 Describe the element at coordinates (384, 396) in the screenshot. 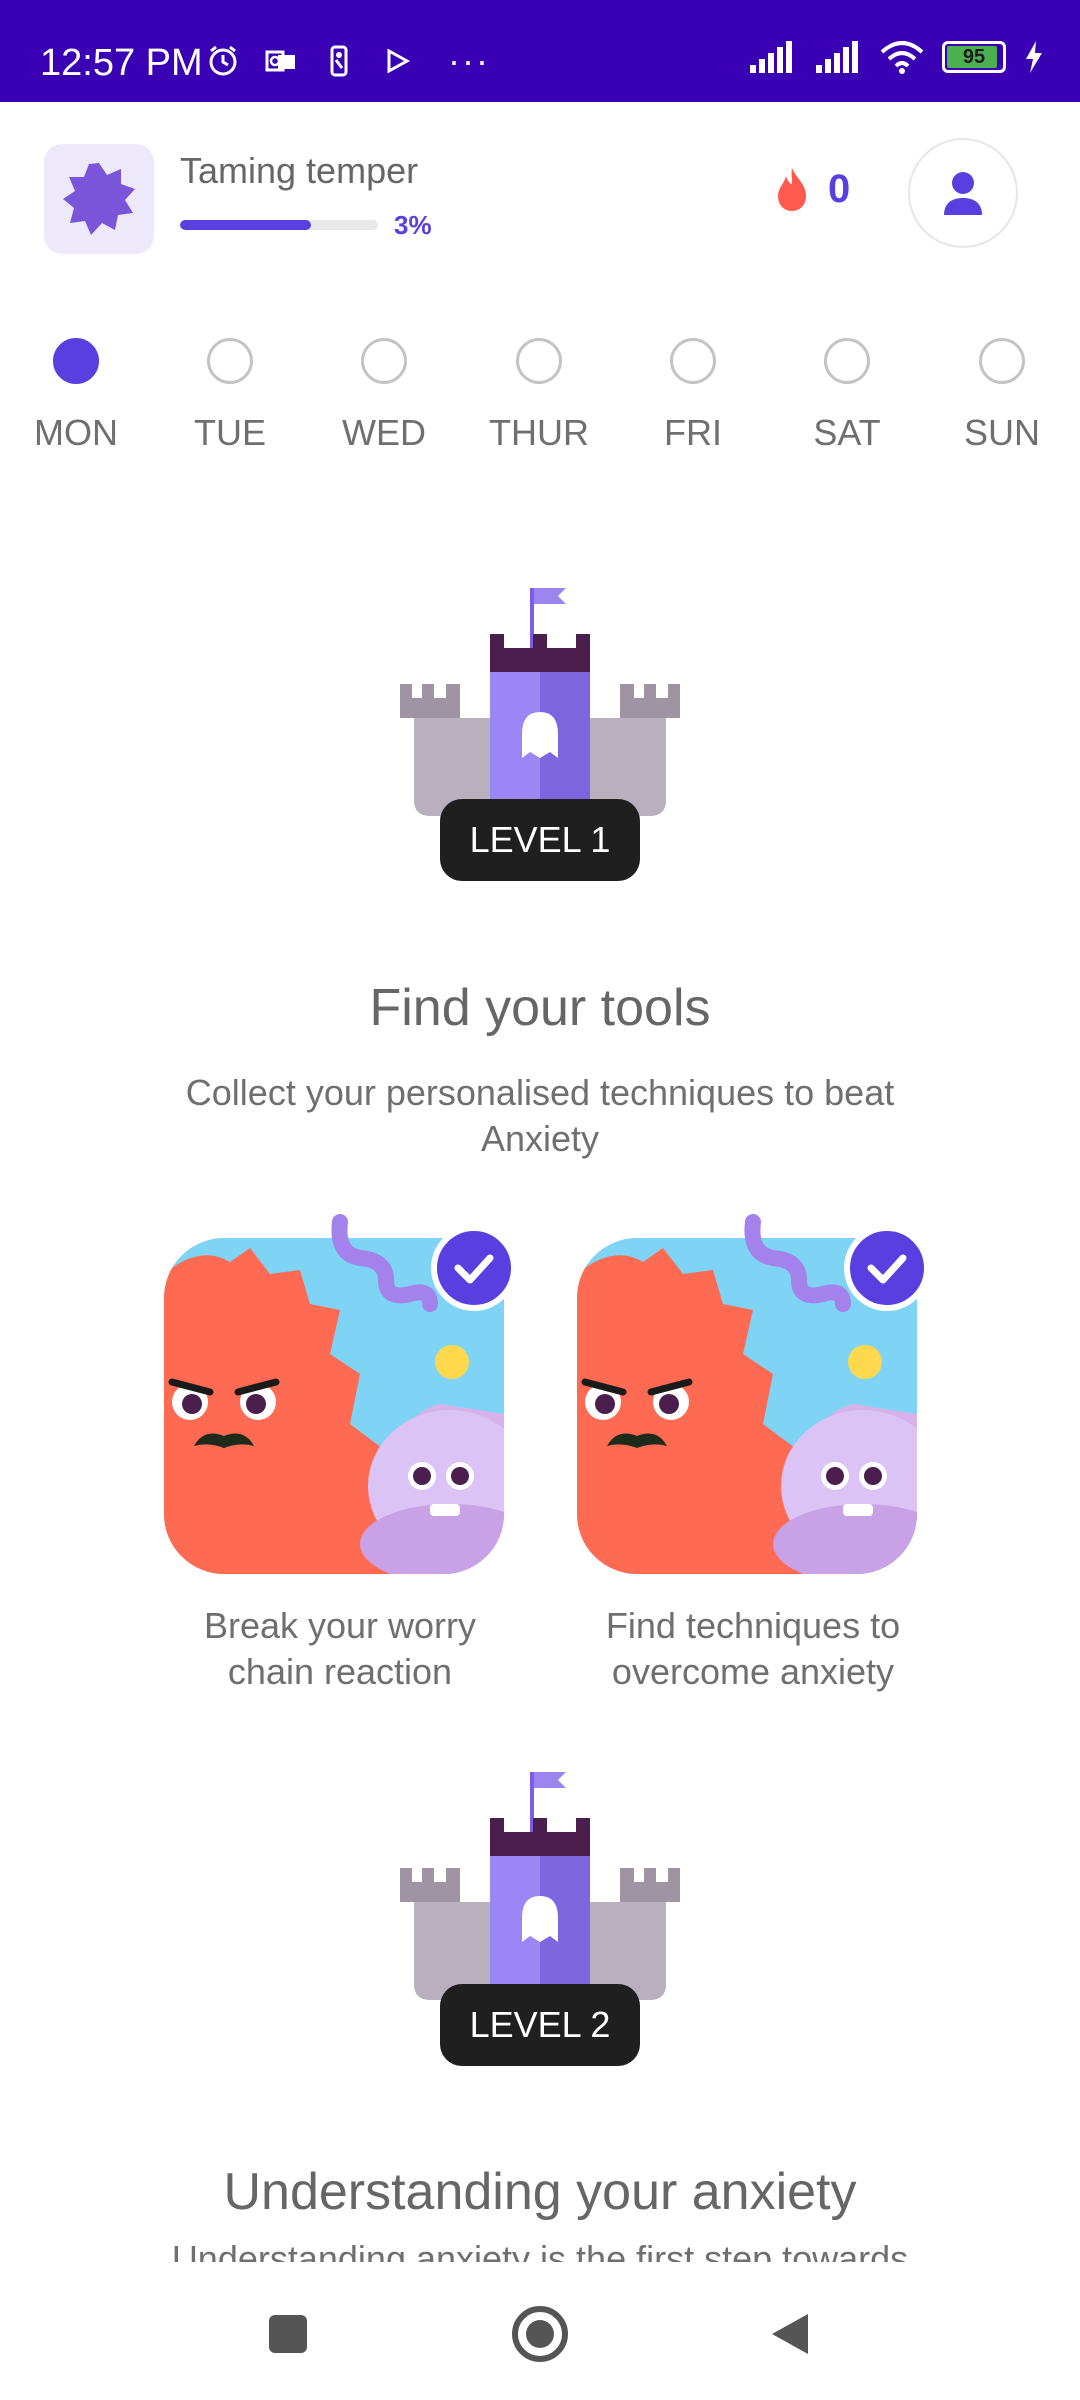

I see `day-wed: WED` at that location.